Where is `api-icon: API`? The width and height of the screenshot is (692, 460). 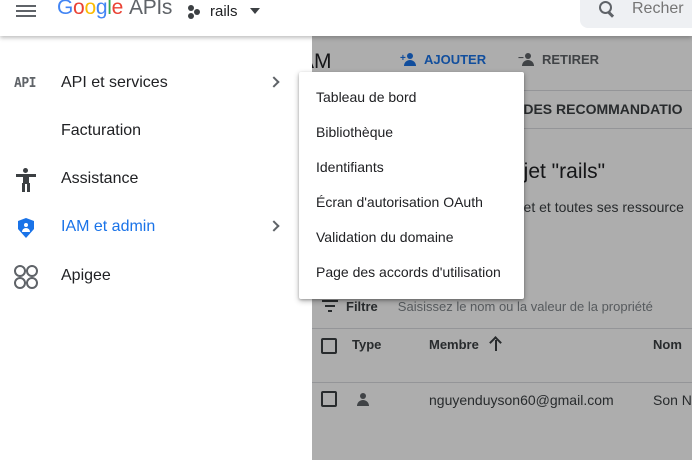
api-icon: API is located at coordinates (25, 83).